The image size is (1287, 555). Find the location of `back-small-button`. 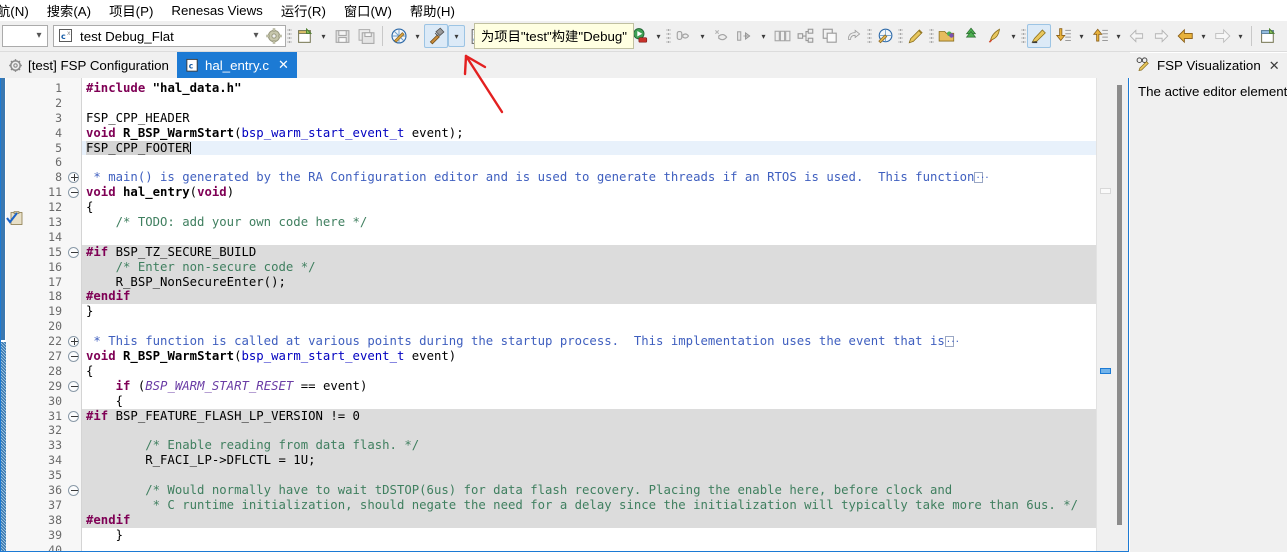

back-small-button is located at coordinates (1137, 36).